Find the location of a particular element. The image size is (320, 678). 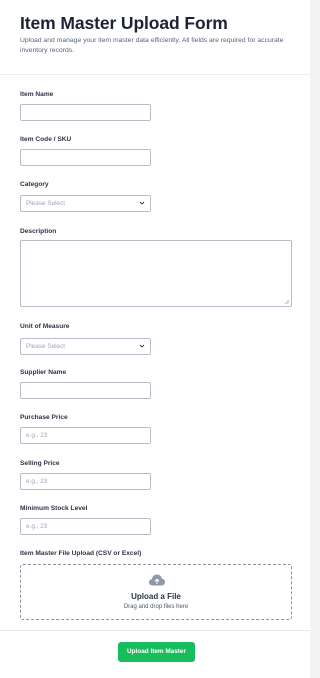

selling-price-input: e.g., 23 is located at coordinates (85, 481).